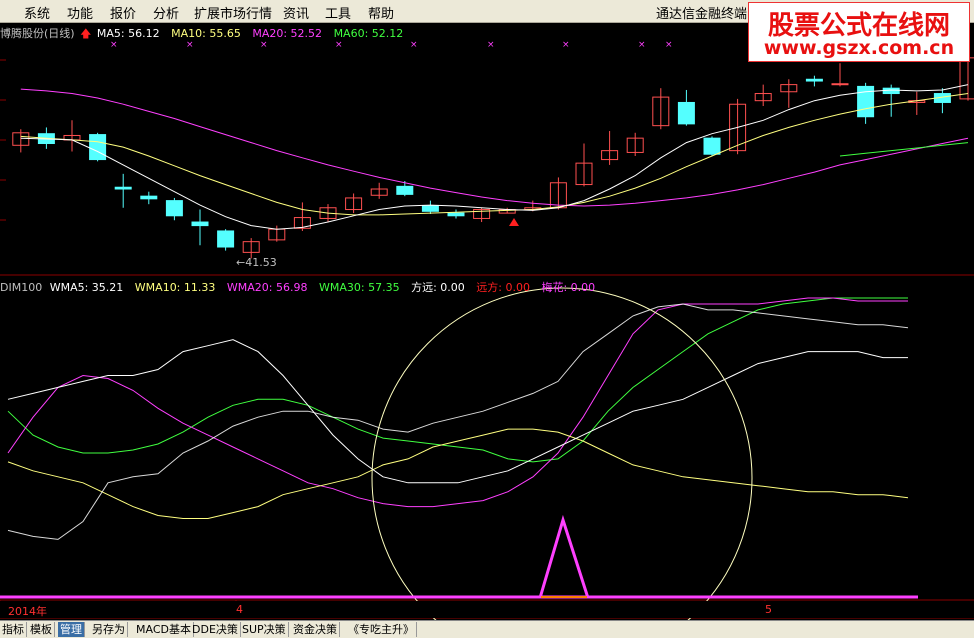 The height and width of the screenshot is (638, 974). I want to click on tab-sup: SUP决策, so click(264, 629).